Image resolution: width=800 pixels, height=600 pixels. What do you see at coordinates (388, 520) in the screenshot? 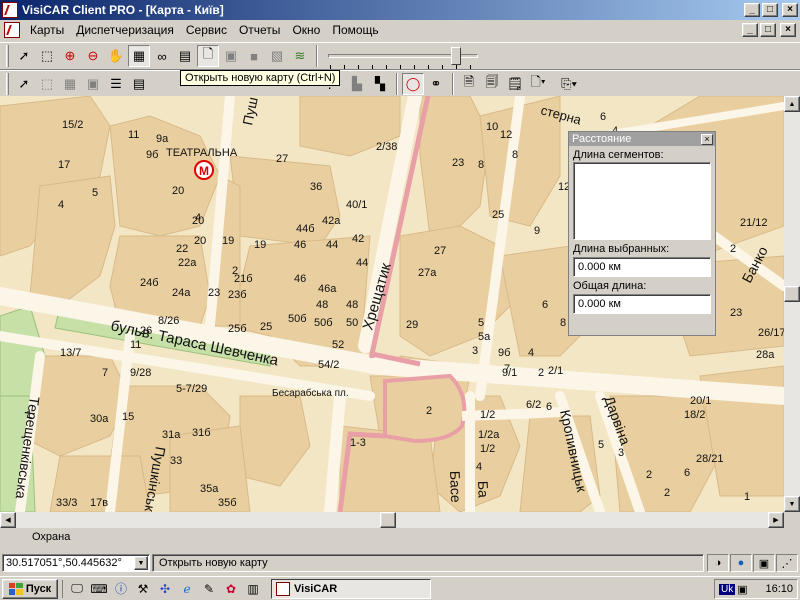
I see `horizontal-scroll-thumb` at bounding box center [388, 520].